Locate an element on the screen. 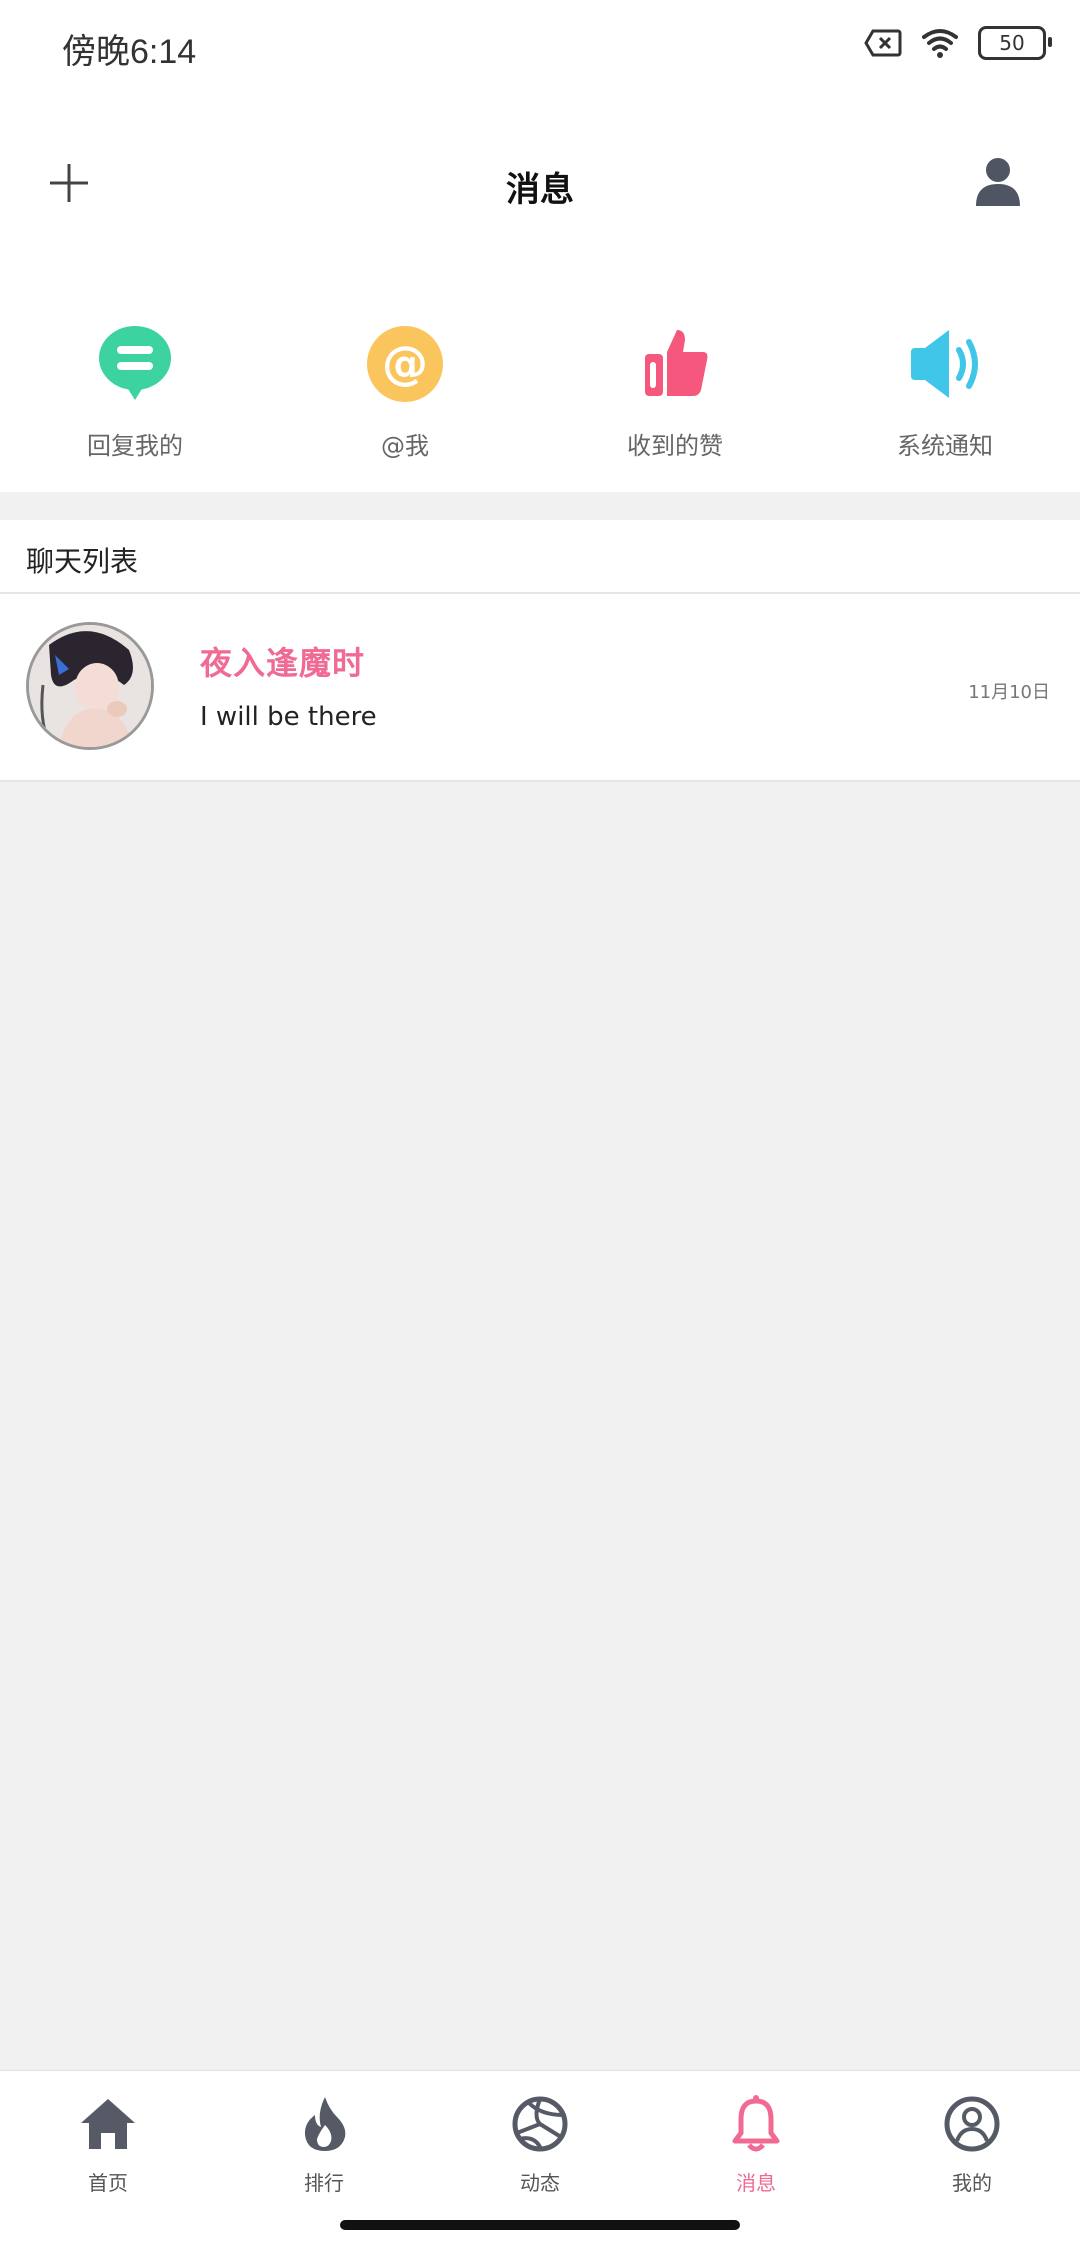  chat-list-header: 聊天列表 is located at coordinates (540, 557).